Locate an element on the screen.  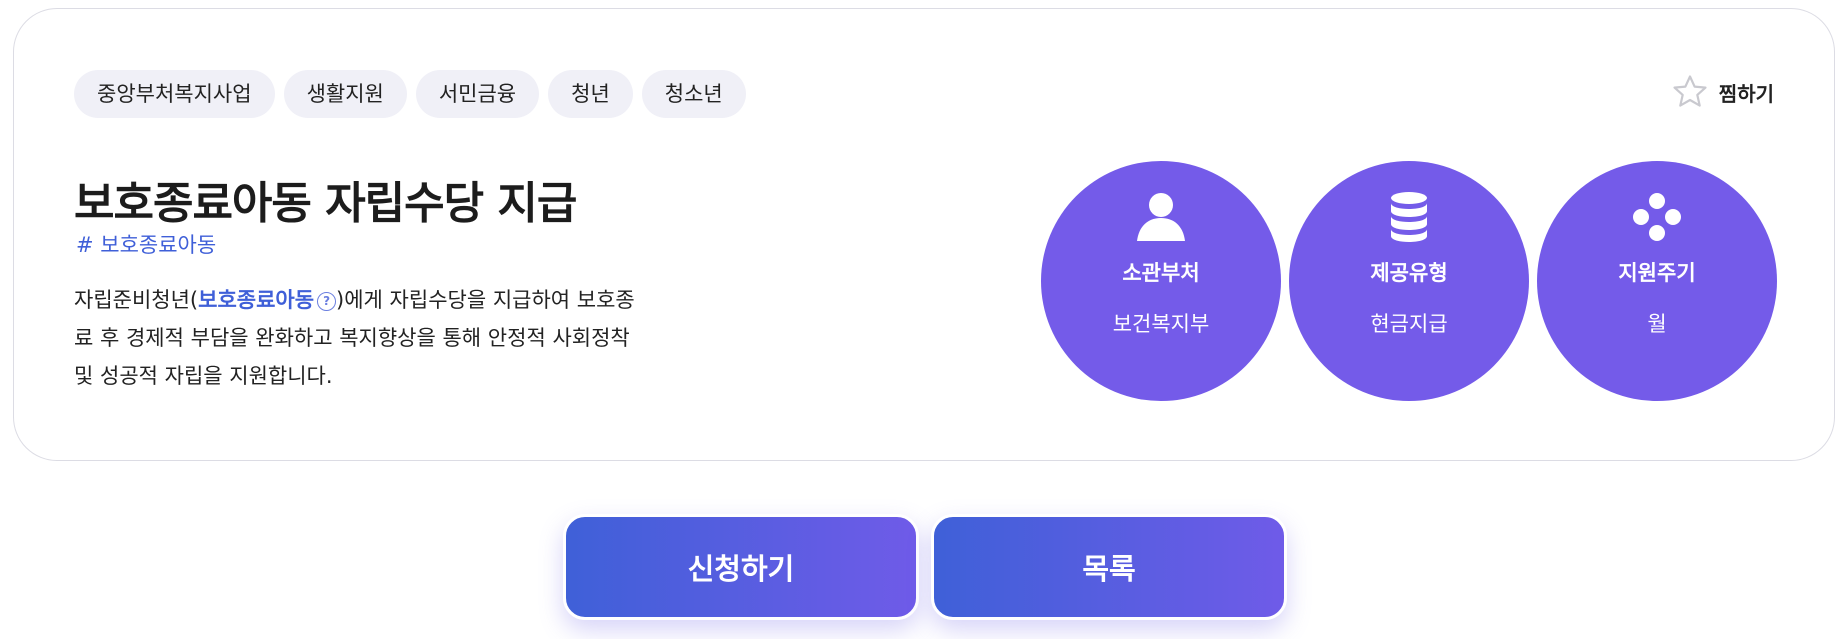
tag: 중앙부처복지사업 is located at coordinates (174, 94).